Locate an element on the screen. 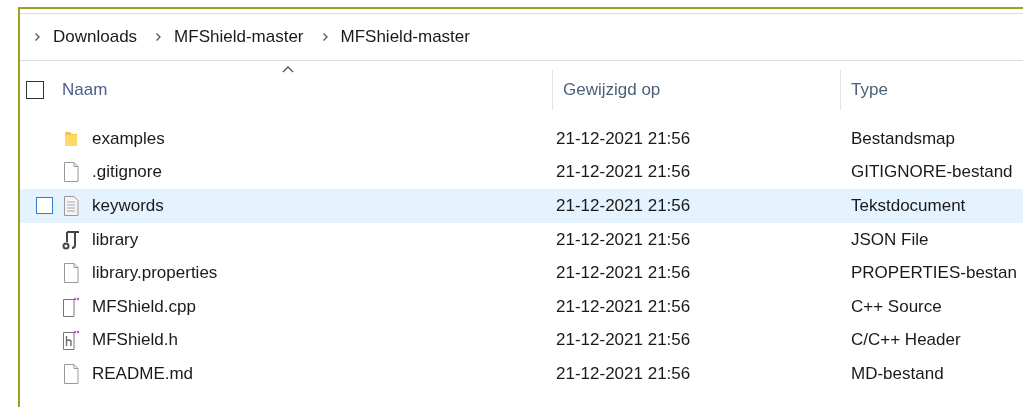 Image resolution: width=1023 pixels, height=407 pixels. file-name: library.properties is located at coordinates (155, 273).